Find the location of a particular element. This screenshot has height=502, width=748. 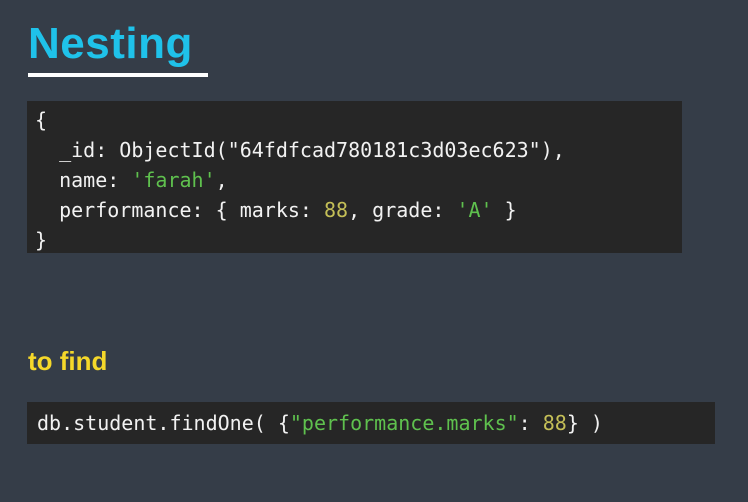

code-line-performance: performance: { marks: 88, grade: 'A' } is located at coordinates (358, 210).